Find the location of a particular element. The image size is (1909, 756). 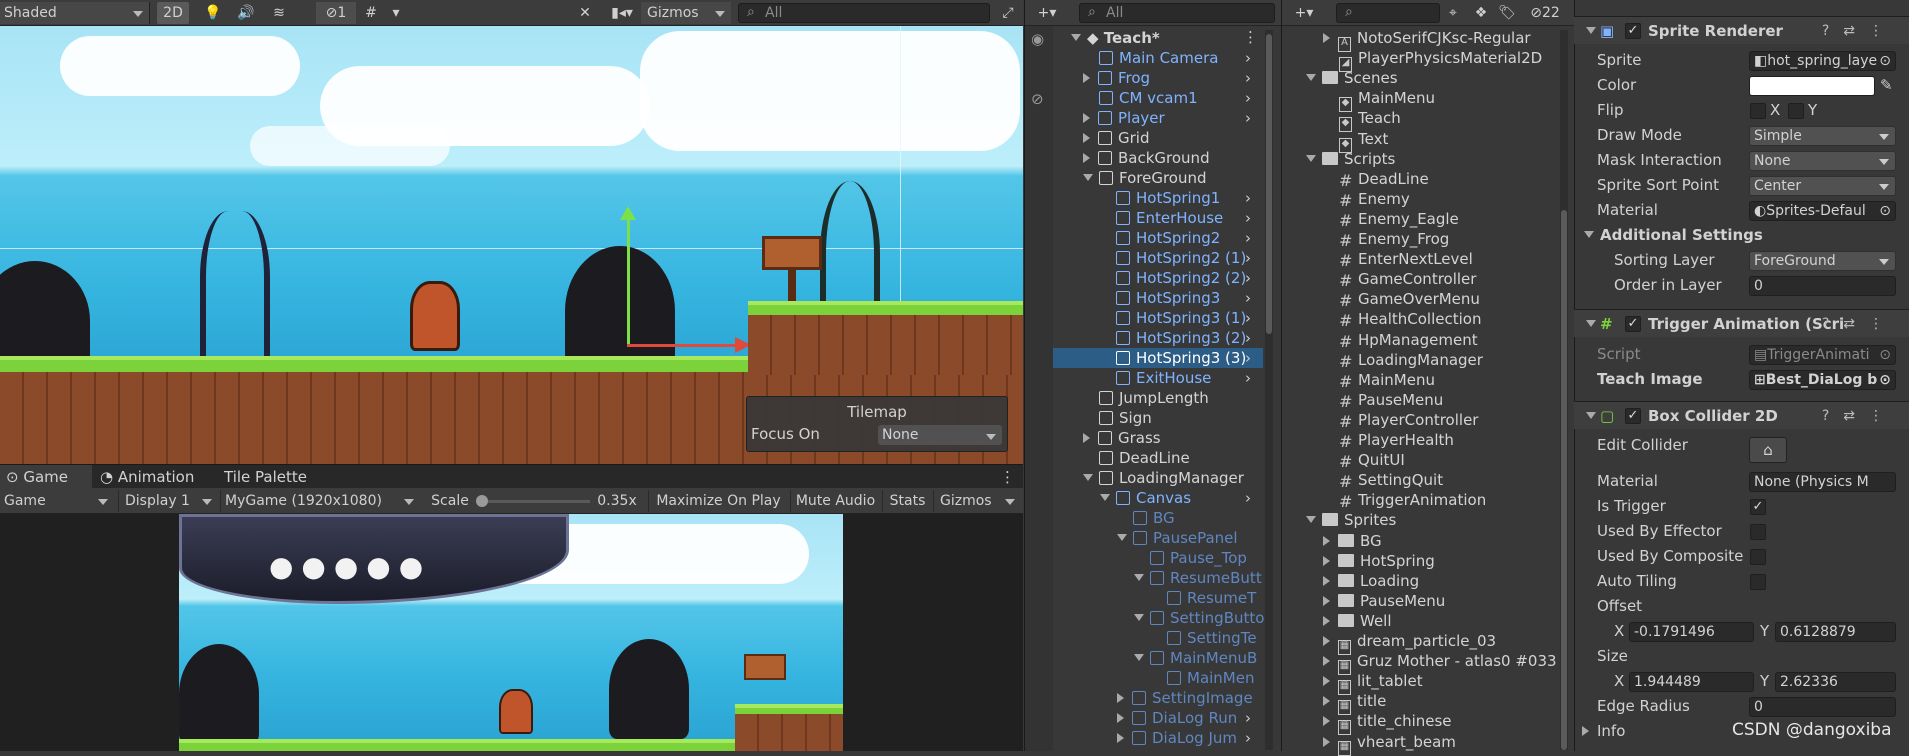

draw-mode-dropdown: Simple is located at coordinates (1822, 136).